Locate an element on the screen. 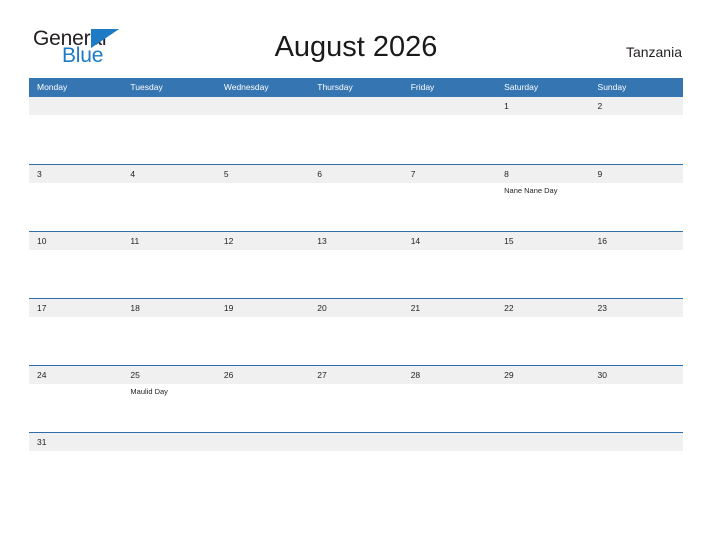  day-number: 31 is located at coordinates (42, 442).